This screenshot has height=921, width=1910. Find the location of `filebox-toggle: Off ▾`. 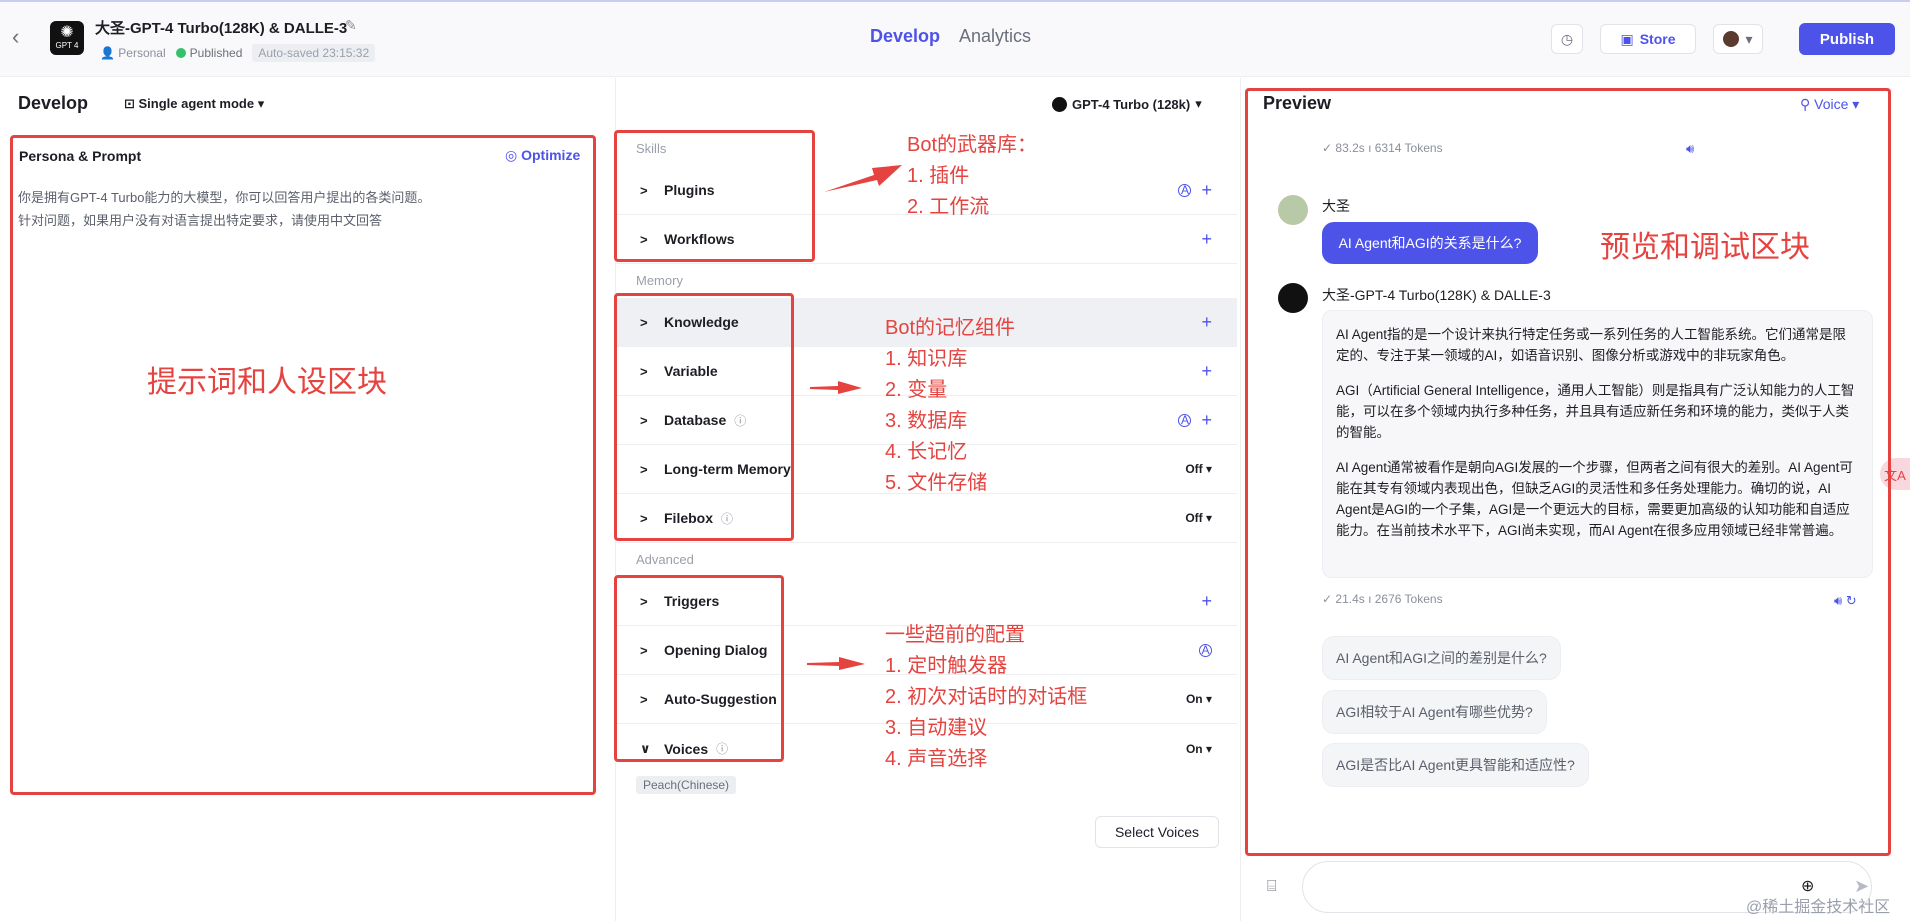

filebox-toggle: Off ▾ is located at coordinates (1198, 518).